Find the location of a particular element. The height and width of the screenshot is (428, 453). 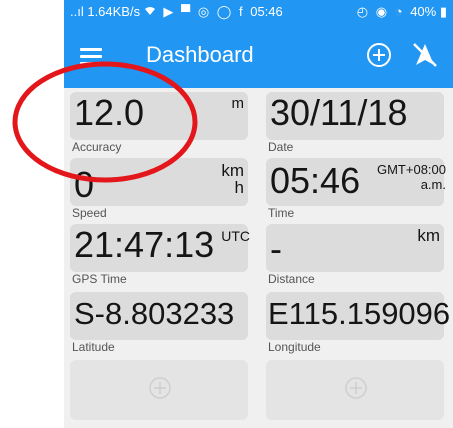

empty-slot-left is located at coordinates (161, 391).